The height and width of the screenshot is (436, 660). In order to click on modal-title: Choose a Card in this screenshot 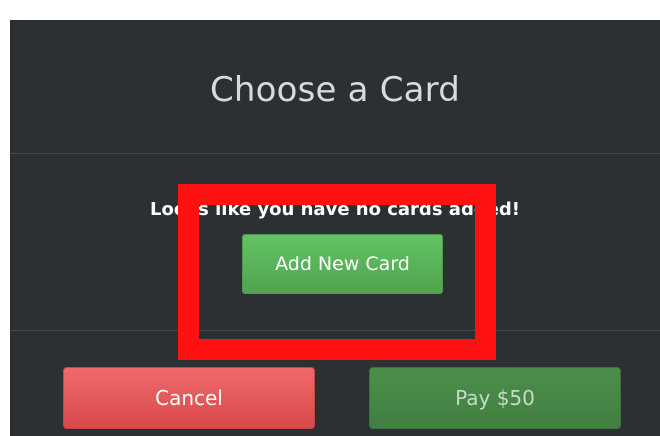, I will do `click(335, 90)`.